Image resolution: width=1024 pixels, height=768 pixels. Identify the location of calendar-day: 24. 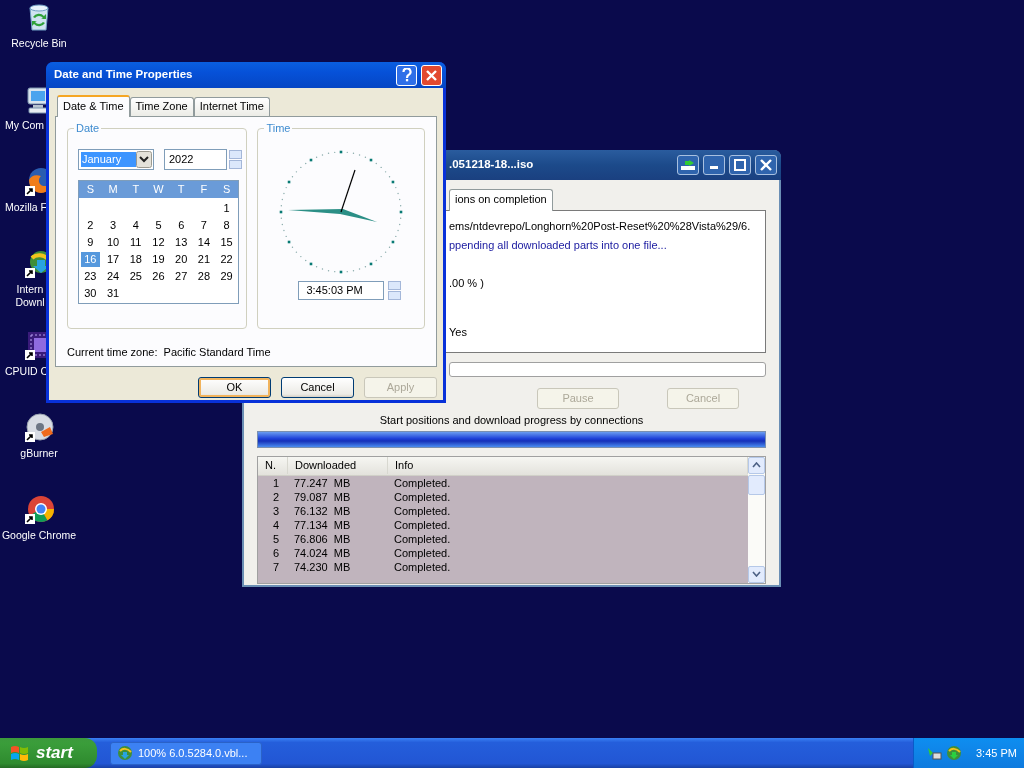
(113, 276).